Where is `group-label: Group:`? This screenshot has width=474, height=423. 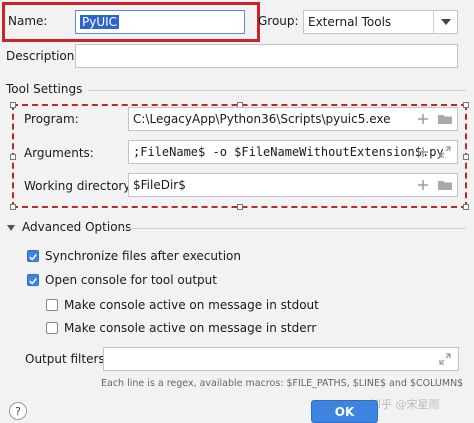
group-label: Group: is located at coordinates (278, 21).